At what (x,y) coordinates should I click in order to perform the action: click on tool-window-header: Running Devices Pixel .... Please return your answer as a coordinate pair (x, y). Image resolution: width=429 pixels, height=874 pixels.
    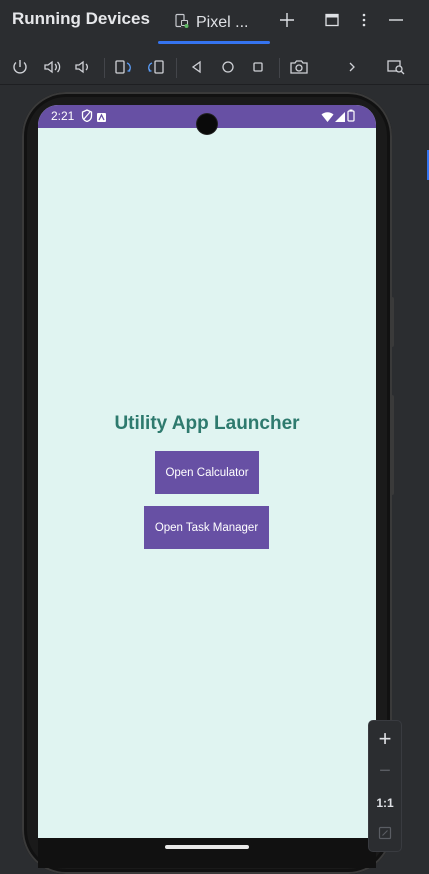
    Looking at the image, I should click on (214, 22).